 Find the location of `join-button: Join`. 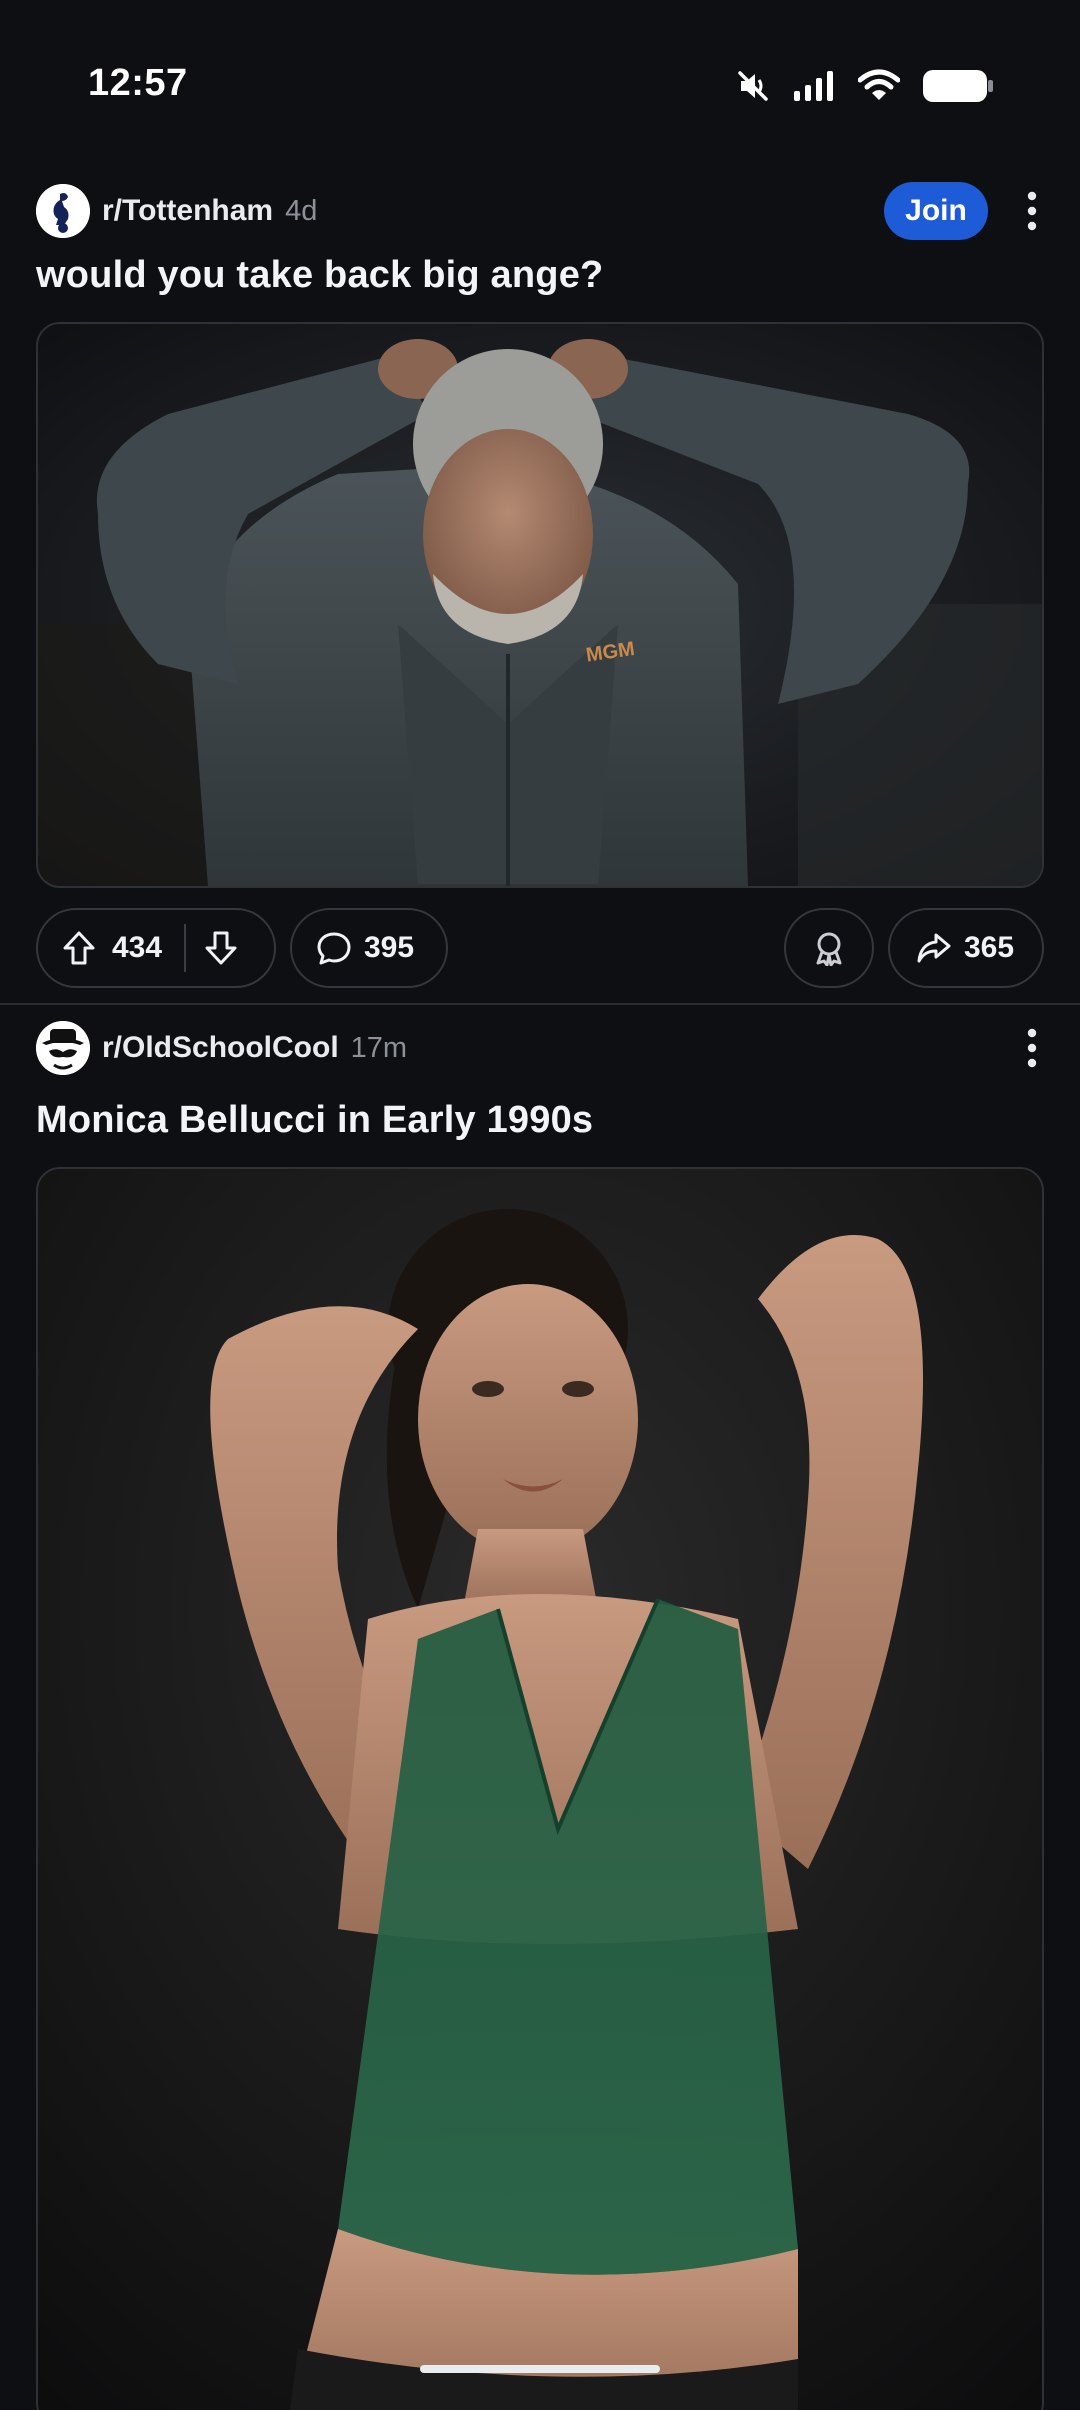

join-button: Join is located at coordinates (936, 211).